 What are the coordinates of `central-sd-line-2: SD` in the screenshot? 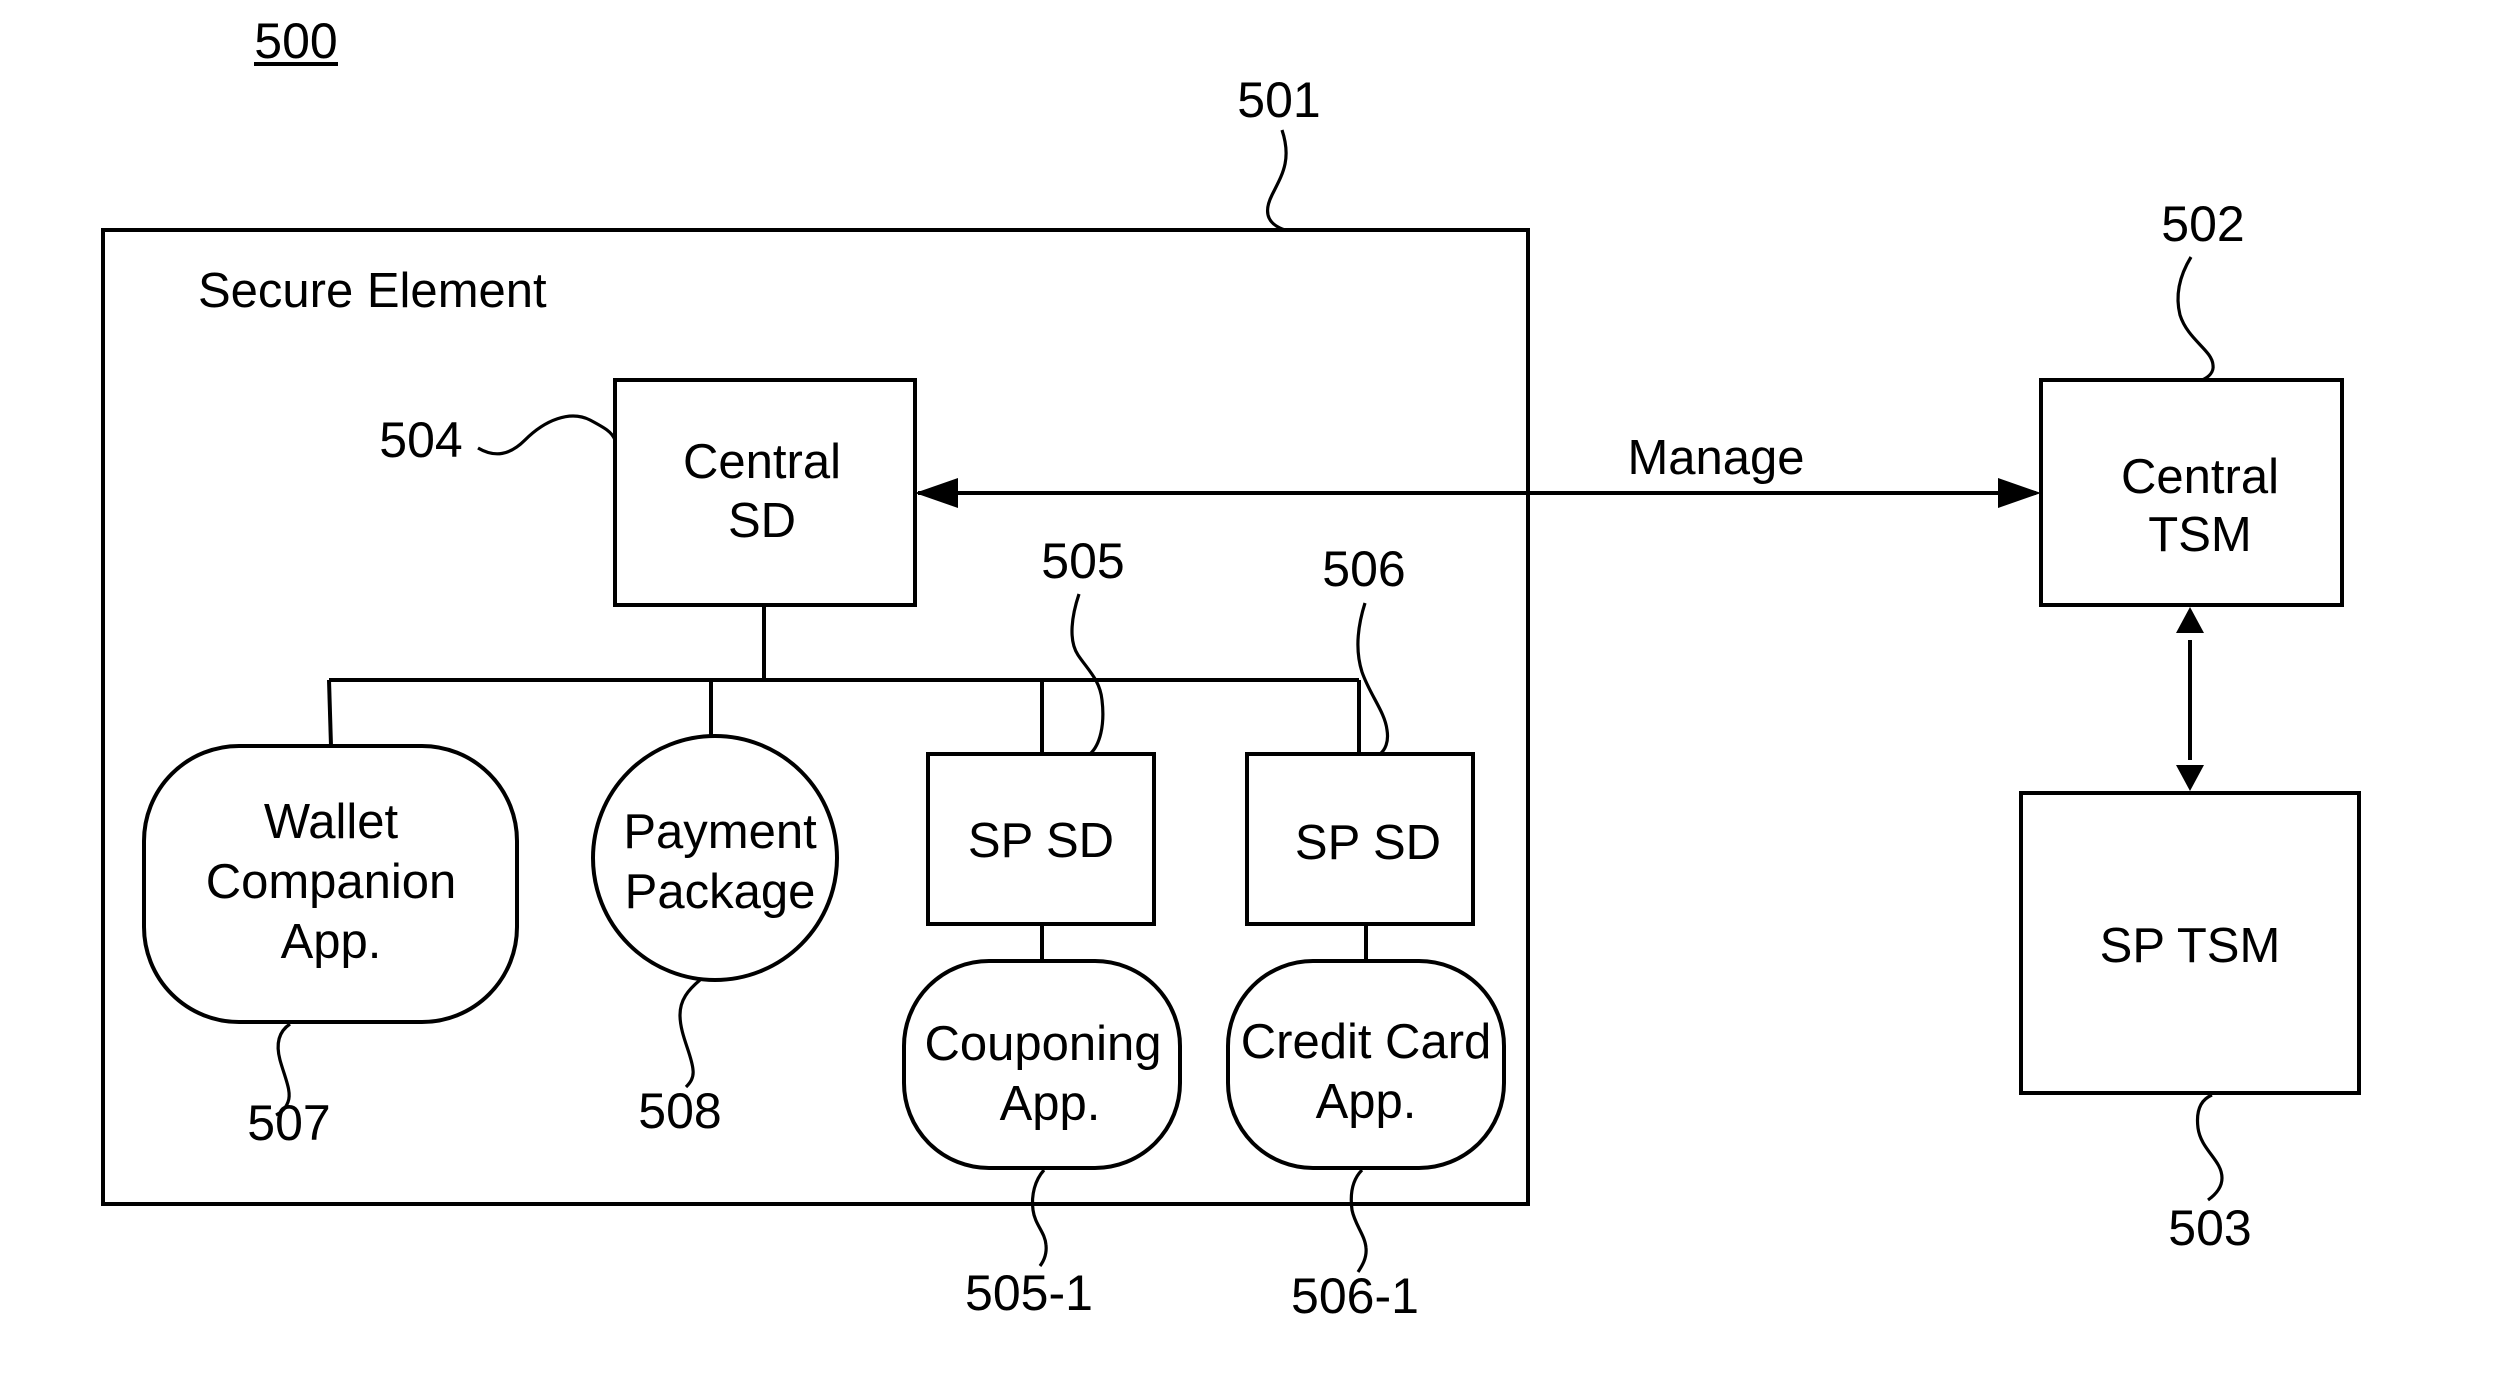 It's located at (762, 521).